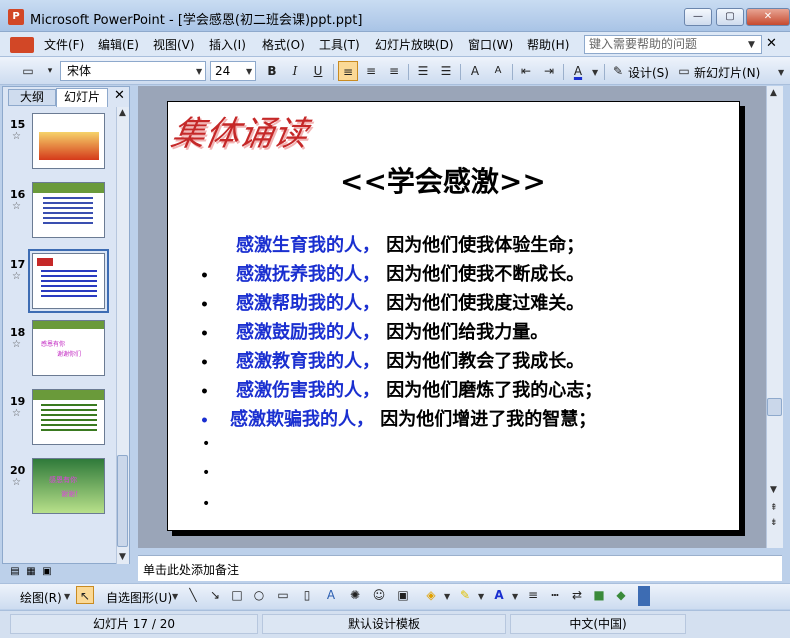 The height and width of the screenshot is (638, 790). What do you see at coordinates (475, 71) in the screenshot?
I see `increase-font-size-icon: A` at bounding box center [475, 71].